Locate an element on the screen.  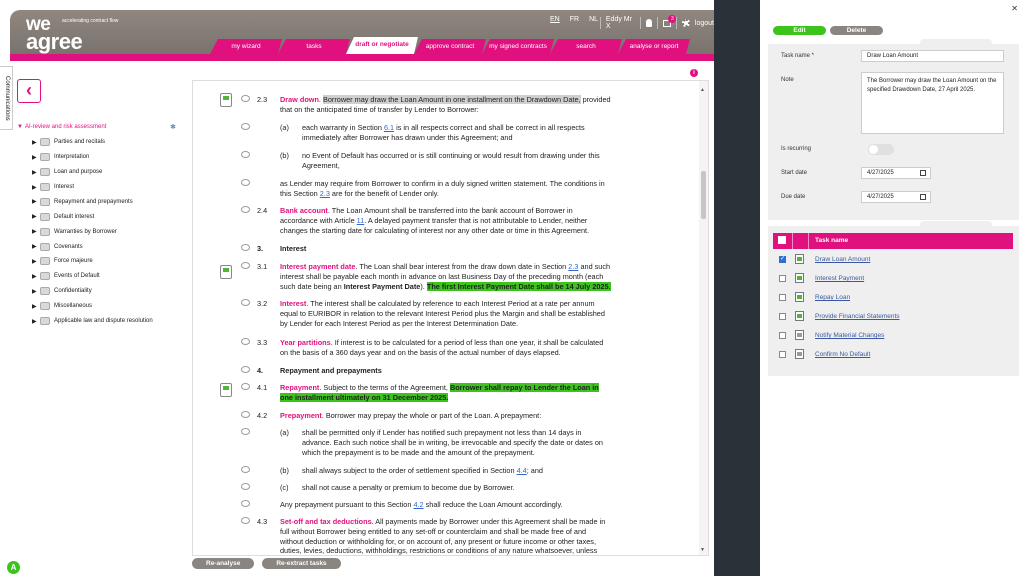
start-date-input: 4/27/2025 is located at coordinates (896, 173).